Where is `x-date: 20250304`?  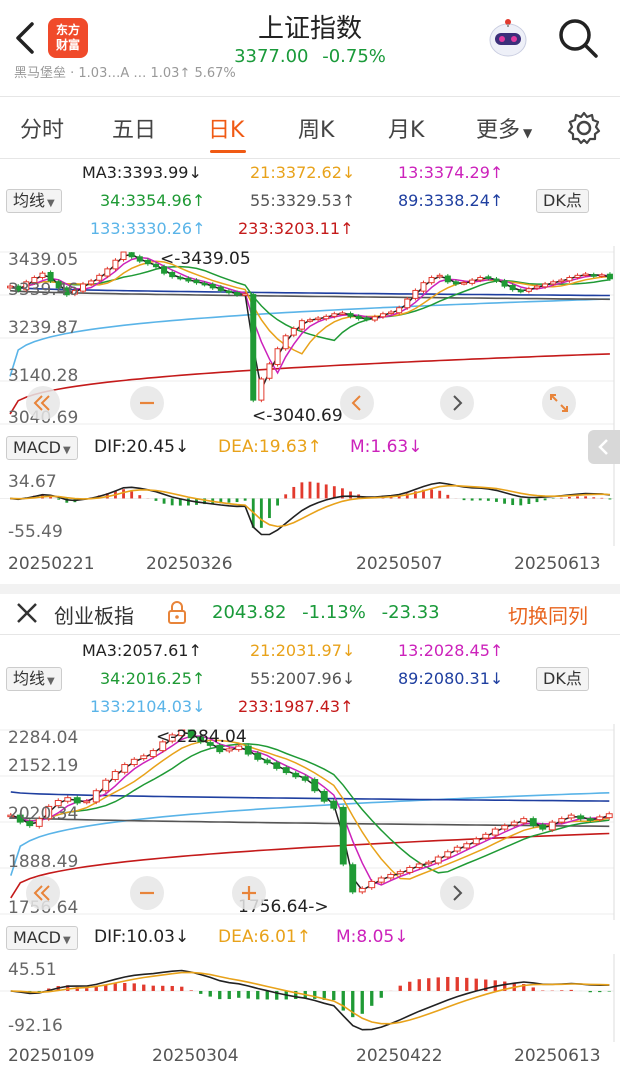 x-date: 20250304 is located at coordinates (195, 1056).